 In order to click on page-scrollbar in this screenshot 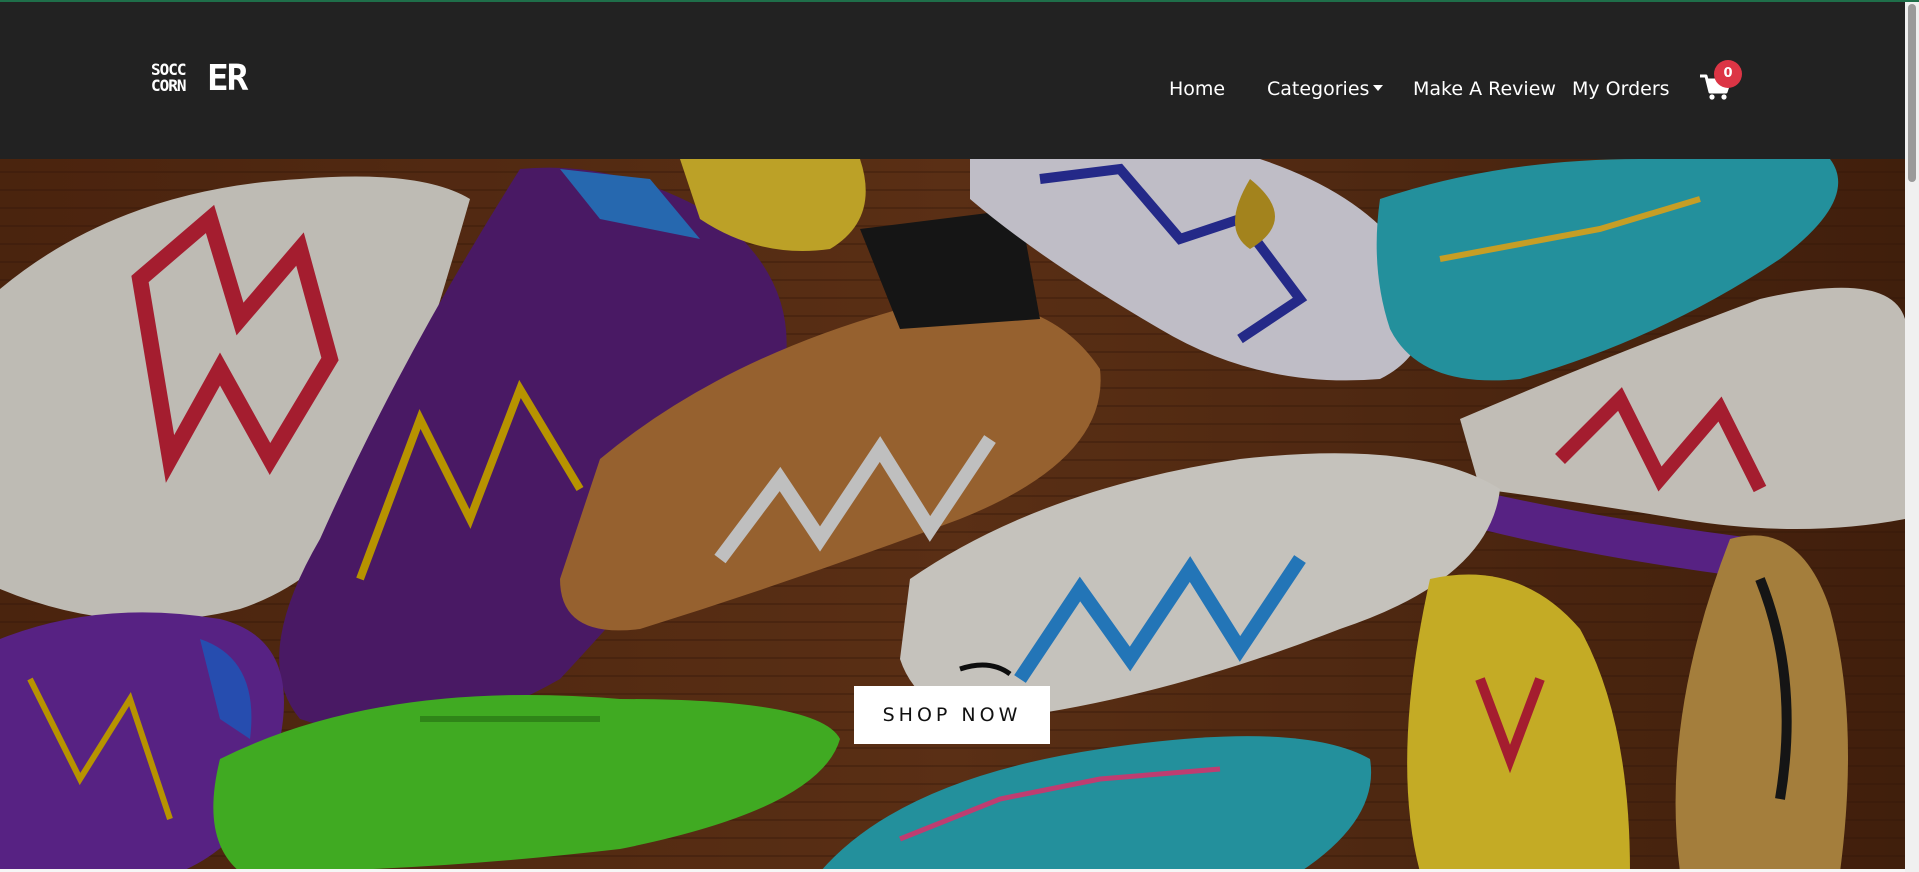, I will do `click(1912, 437)`.